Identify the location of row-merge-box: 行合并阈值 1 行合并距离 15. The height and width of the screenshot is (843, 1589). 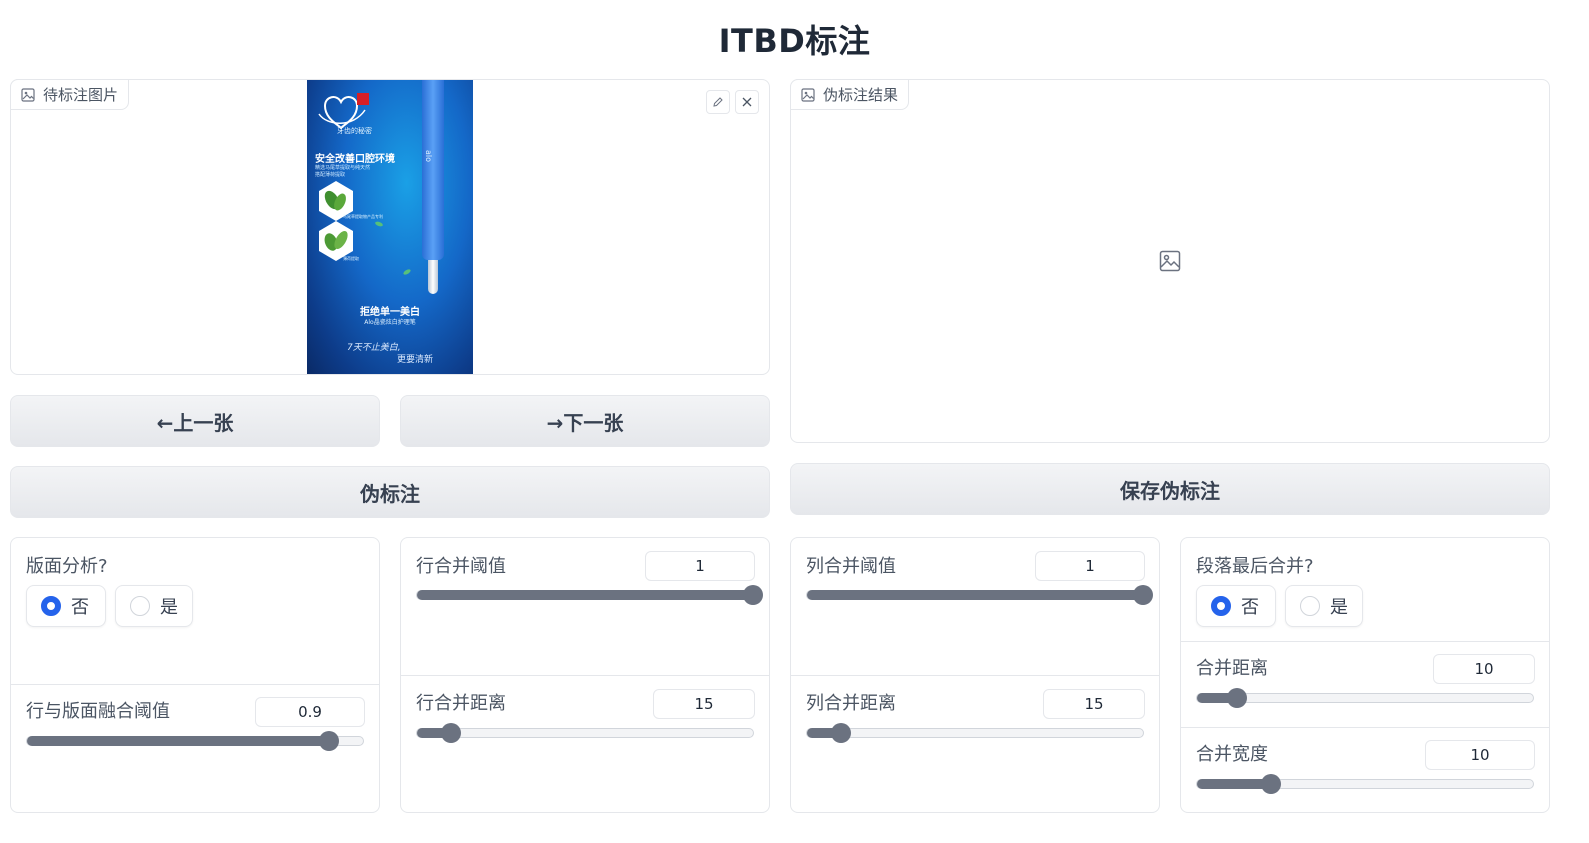
(585, 675).